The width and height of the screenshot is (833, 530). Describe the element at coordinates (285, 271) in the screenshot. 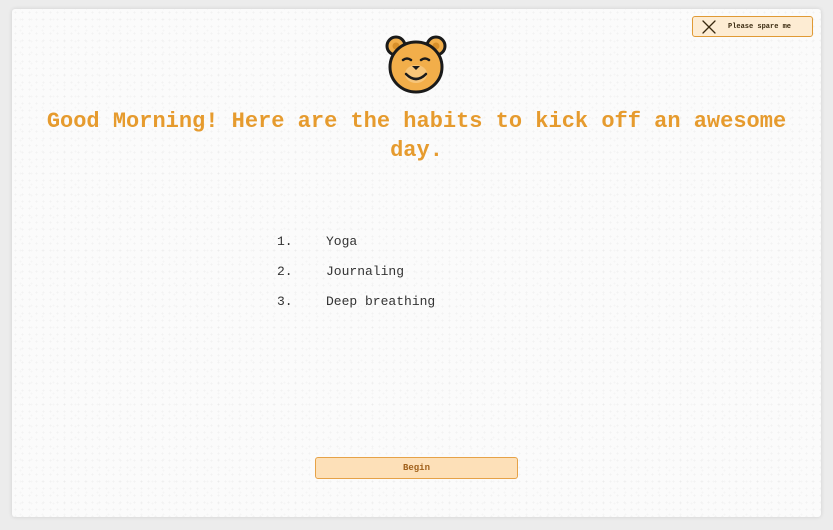

I see `habit-number: 2.` at that location.